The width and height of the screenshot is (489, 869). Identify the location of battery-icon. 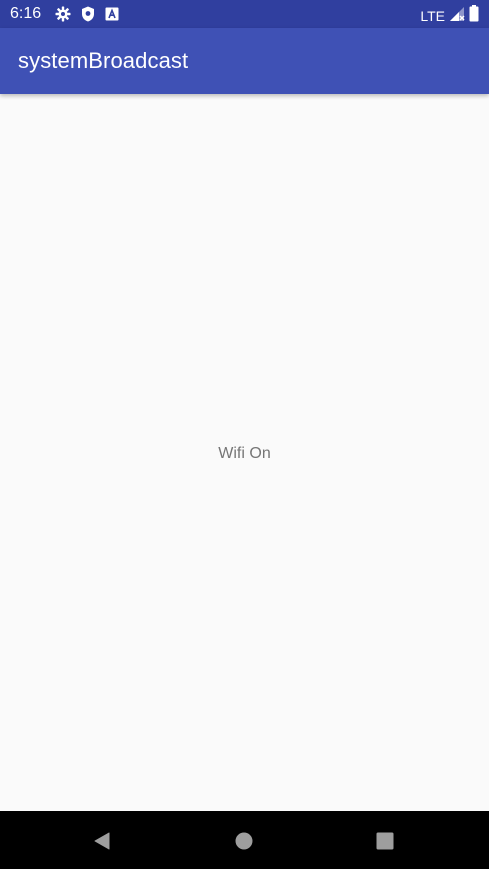
(474, 16).